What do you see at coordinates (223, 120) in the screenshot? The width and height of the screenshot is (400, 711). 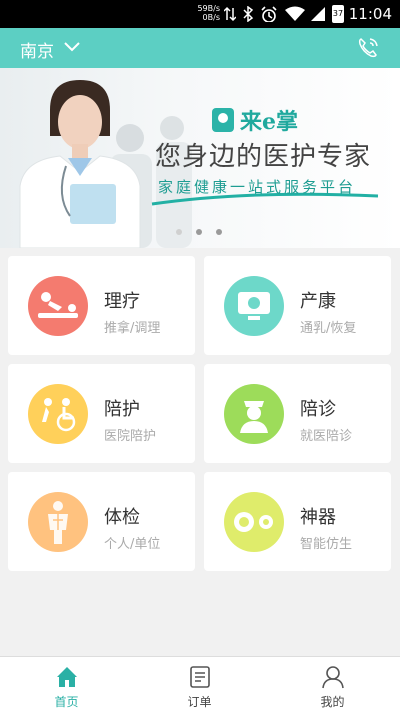 I see `brand-logo-icon` at bounding box center [223, 120].